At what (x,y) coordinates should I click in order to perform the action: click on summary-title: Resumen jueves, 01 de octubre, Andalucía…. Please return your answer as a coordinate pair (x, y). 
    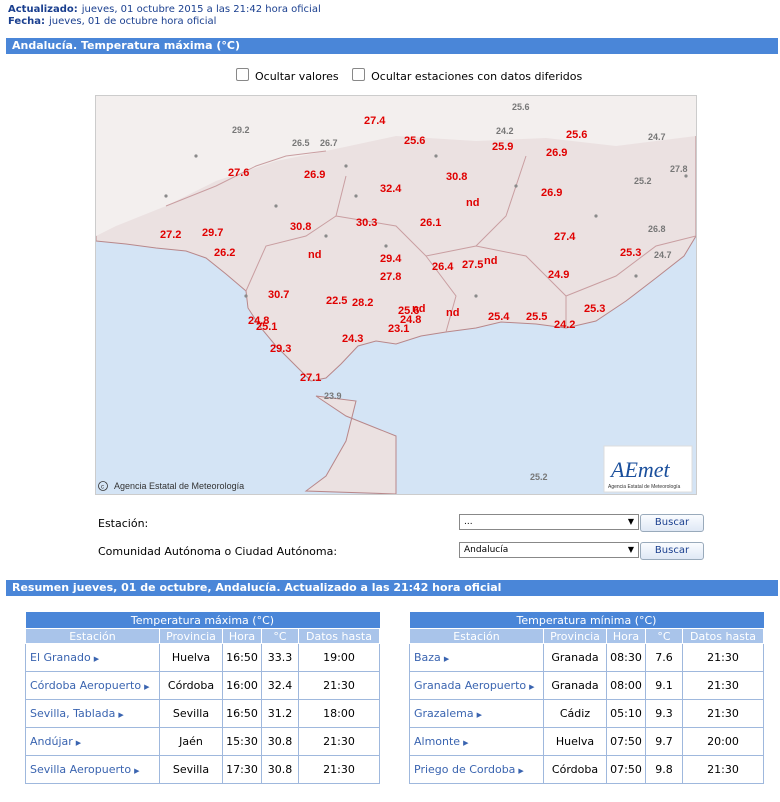
    Looking at the image, I should click on (392, 588).